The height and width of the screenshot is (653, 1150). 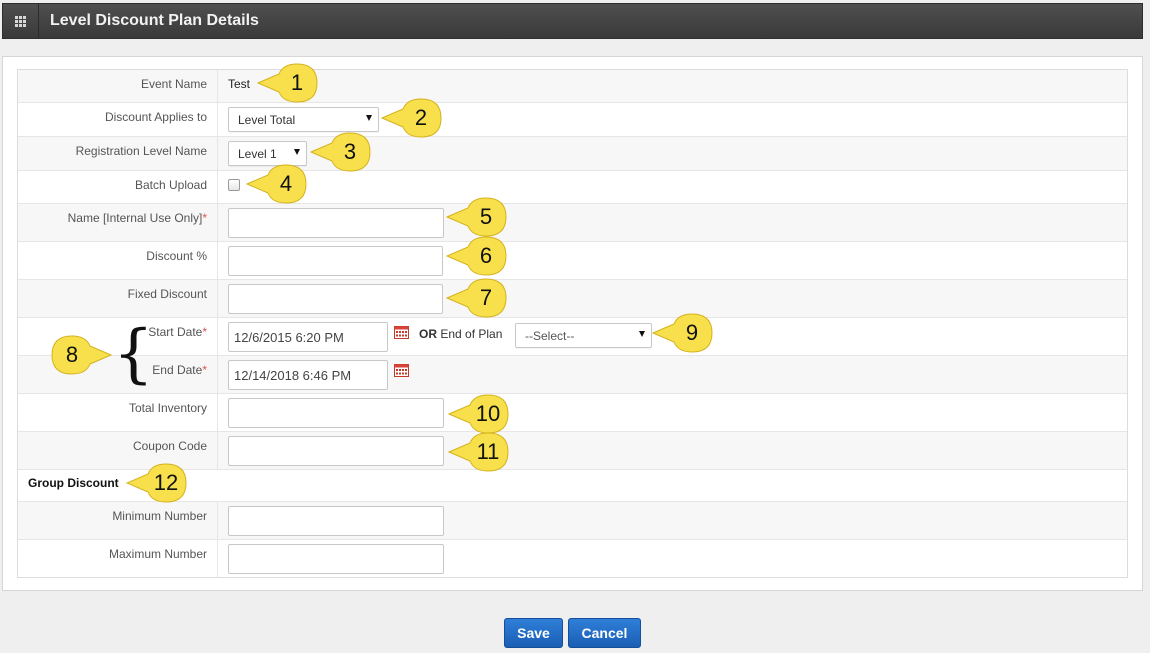 What do you see at coordinates (572, 187) in the screenshot?
I see `row-batch-upload: Batch Upload` at bounding box center [572, 187].